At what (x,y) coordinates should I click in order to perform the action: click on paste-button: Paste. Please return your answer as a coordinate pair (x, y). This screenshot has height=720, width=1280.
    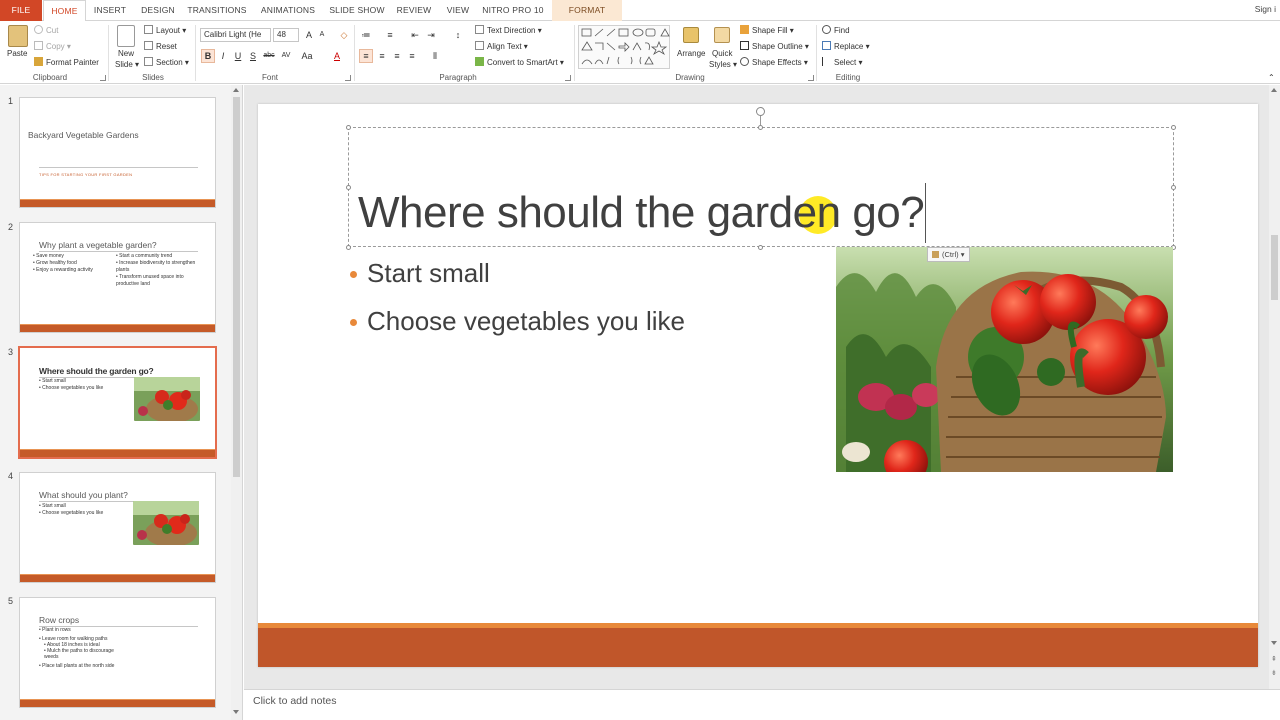
    Looking at the image, I should click on (17, 53).